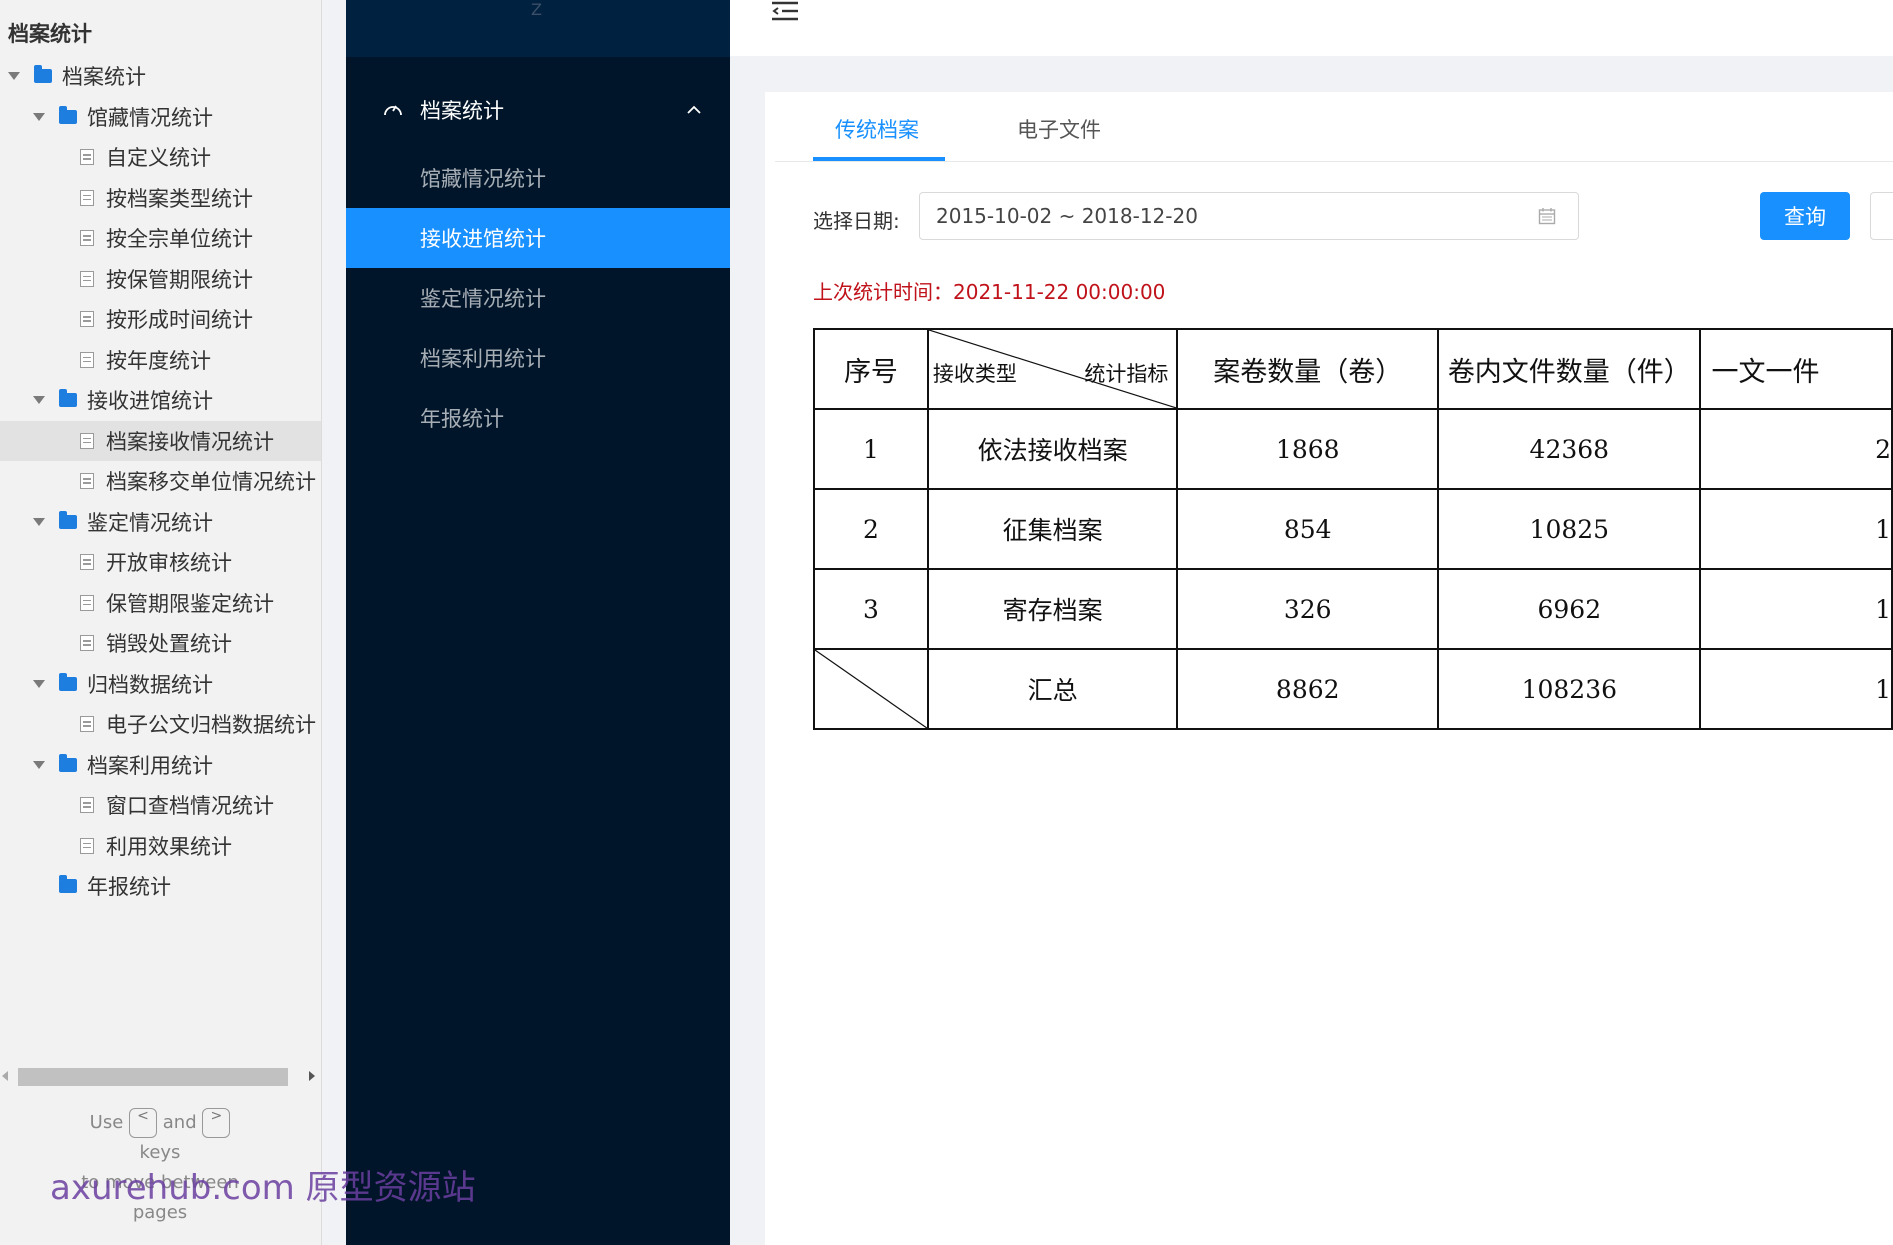 This screenshot has width=1893, height=1245. I want to click on tree-item: 馆藏情况统计, so click(160, 117).